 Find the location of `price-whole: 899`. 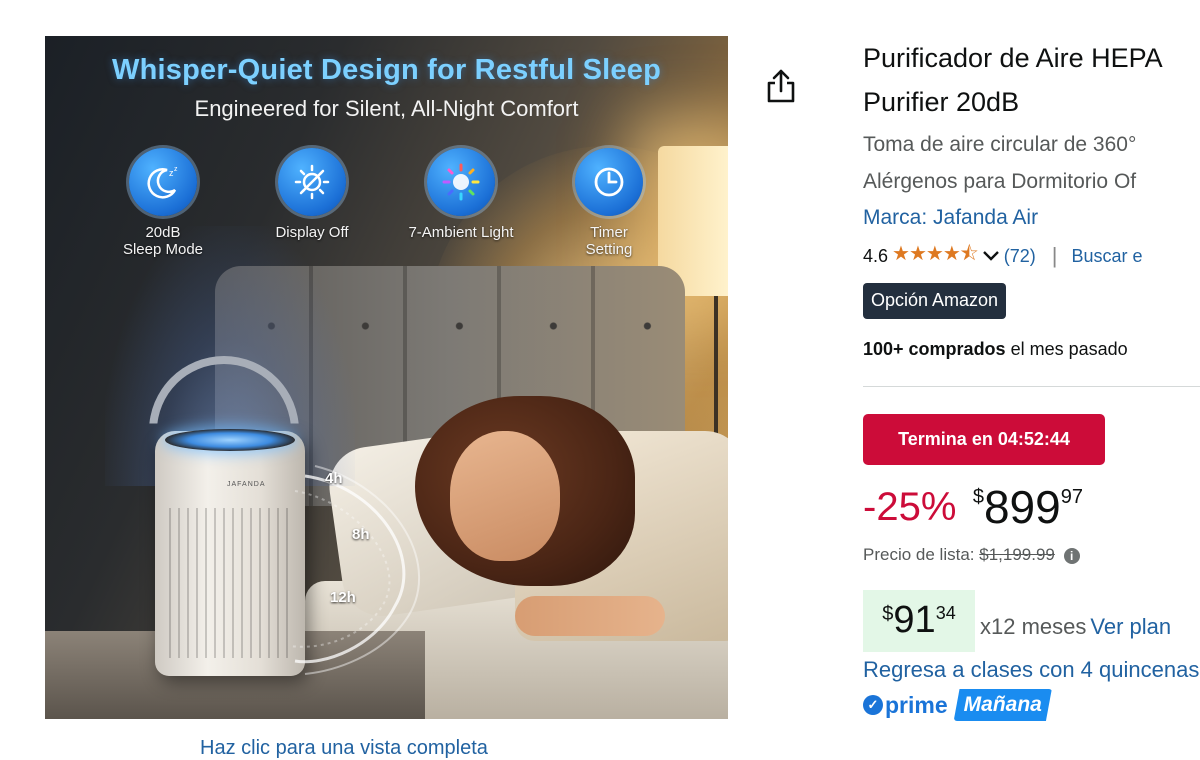

price-whole: 899 is located at coordinates (1022, 507).